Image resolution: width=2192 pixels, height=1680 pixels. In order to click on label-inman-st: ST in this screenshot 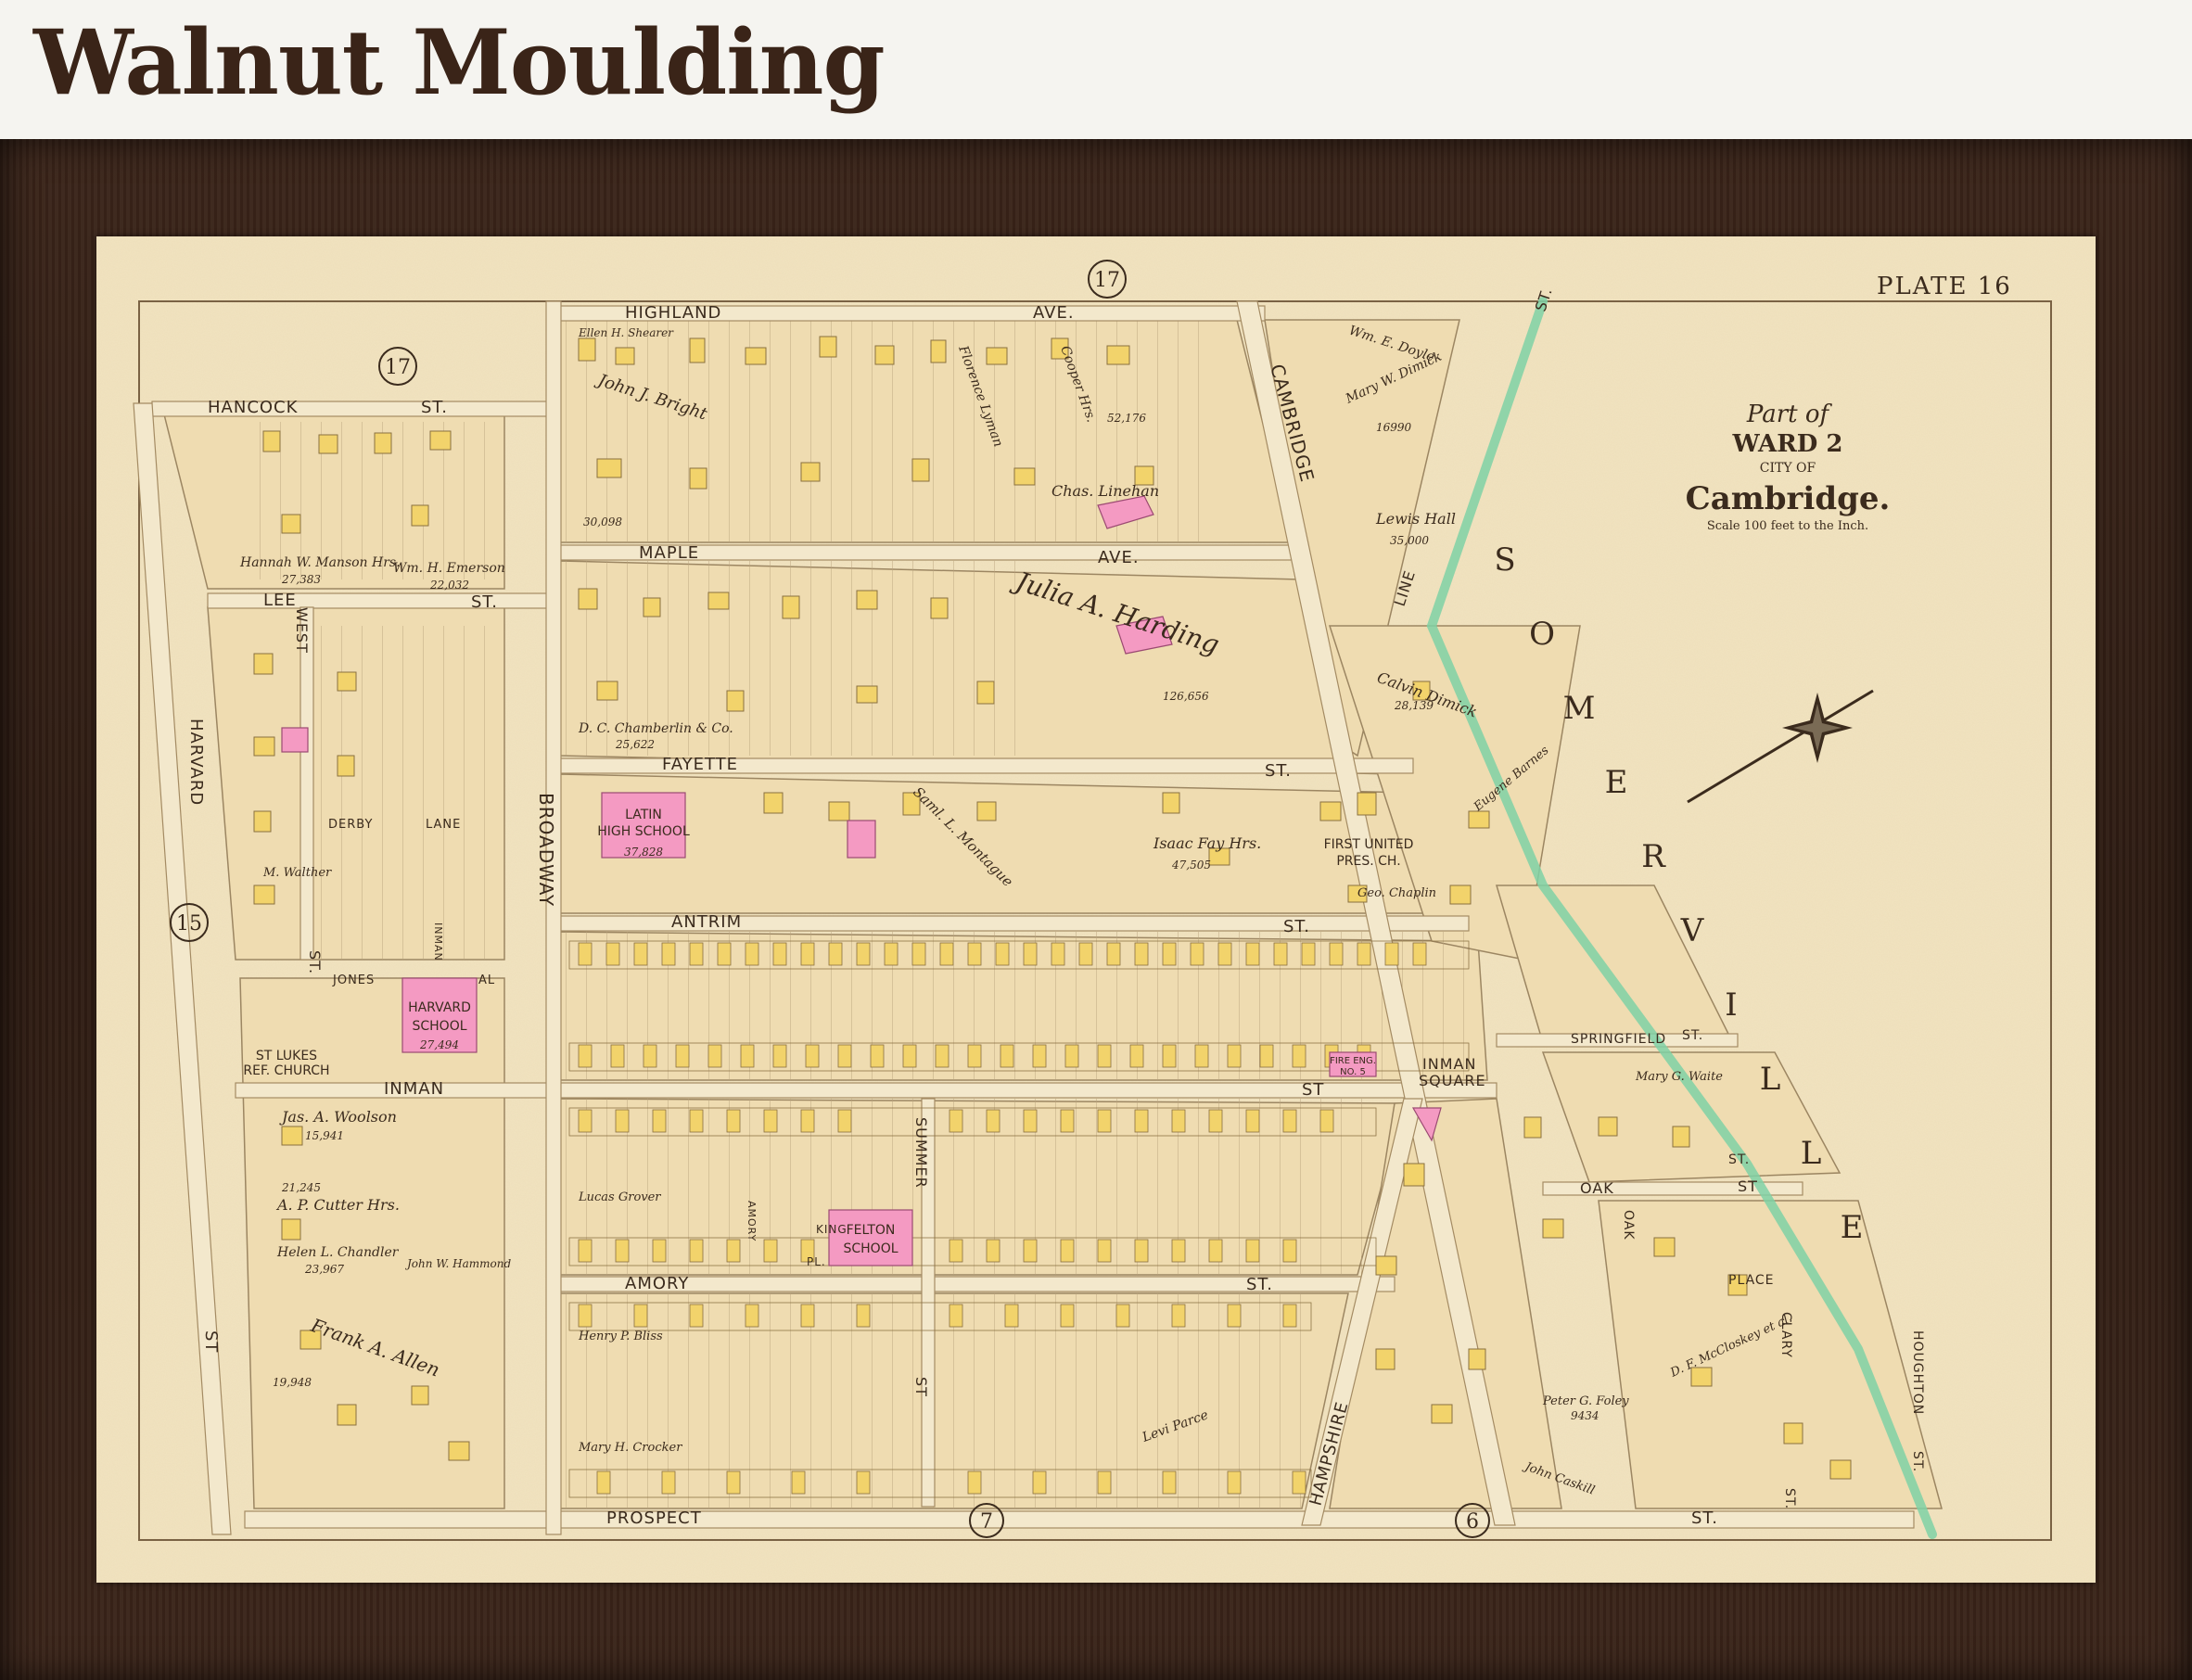, I will do `click(1313, 1090)`.